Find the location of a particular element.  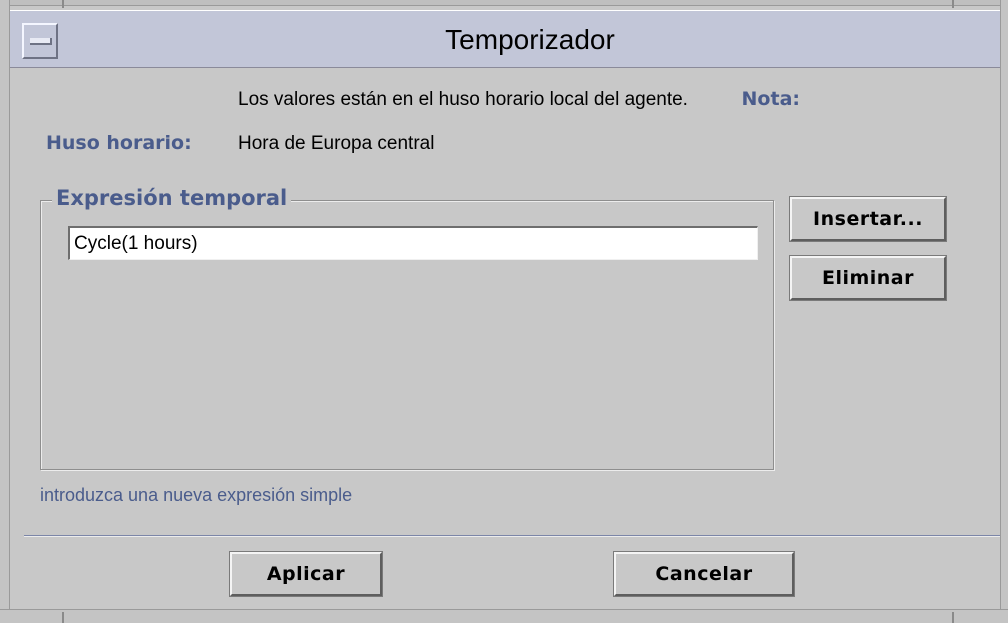

timezone-row: Huso horario: is located at coordinates (119, 143).